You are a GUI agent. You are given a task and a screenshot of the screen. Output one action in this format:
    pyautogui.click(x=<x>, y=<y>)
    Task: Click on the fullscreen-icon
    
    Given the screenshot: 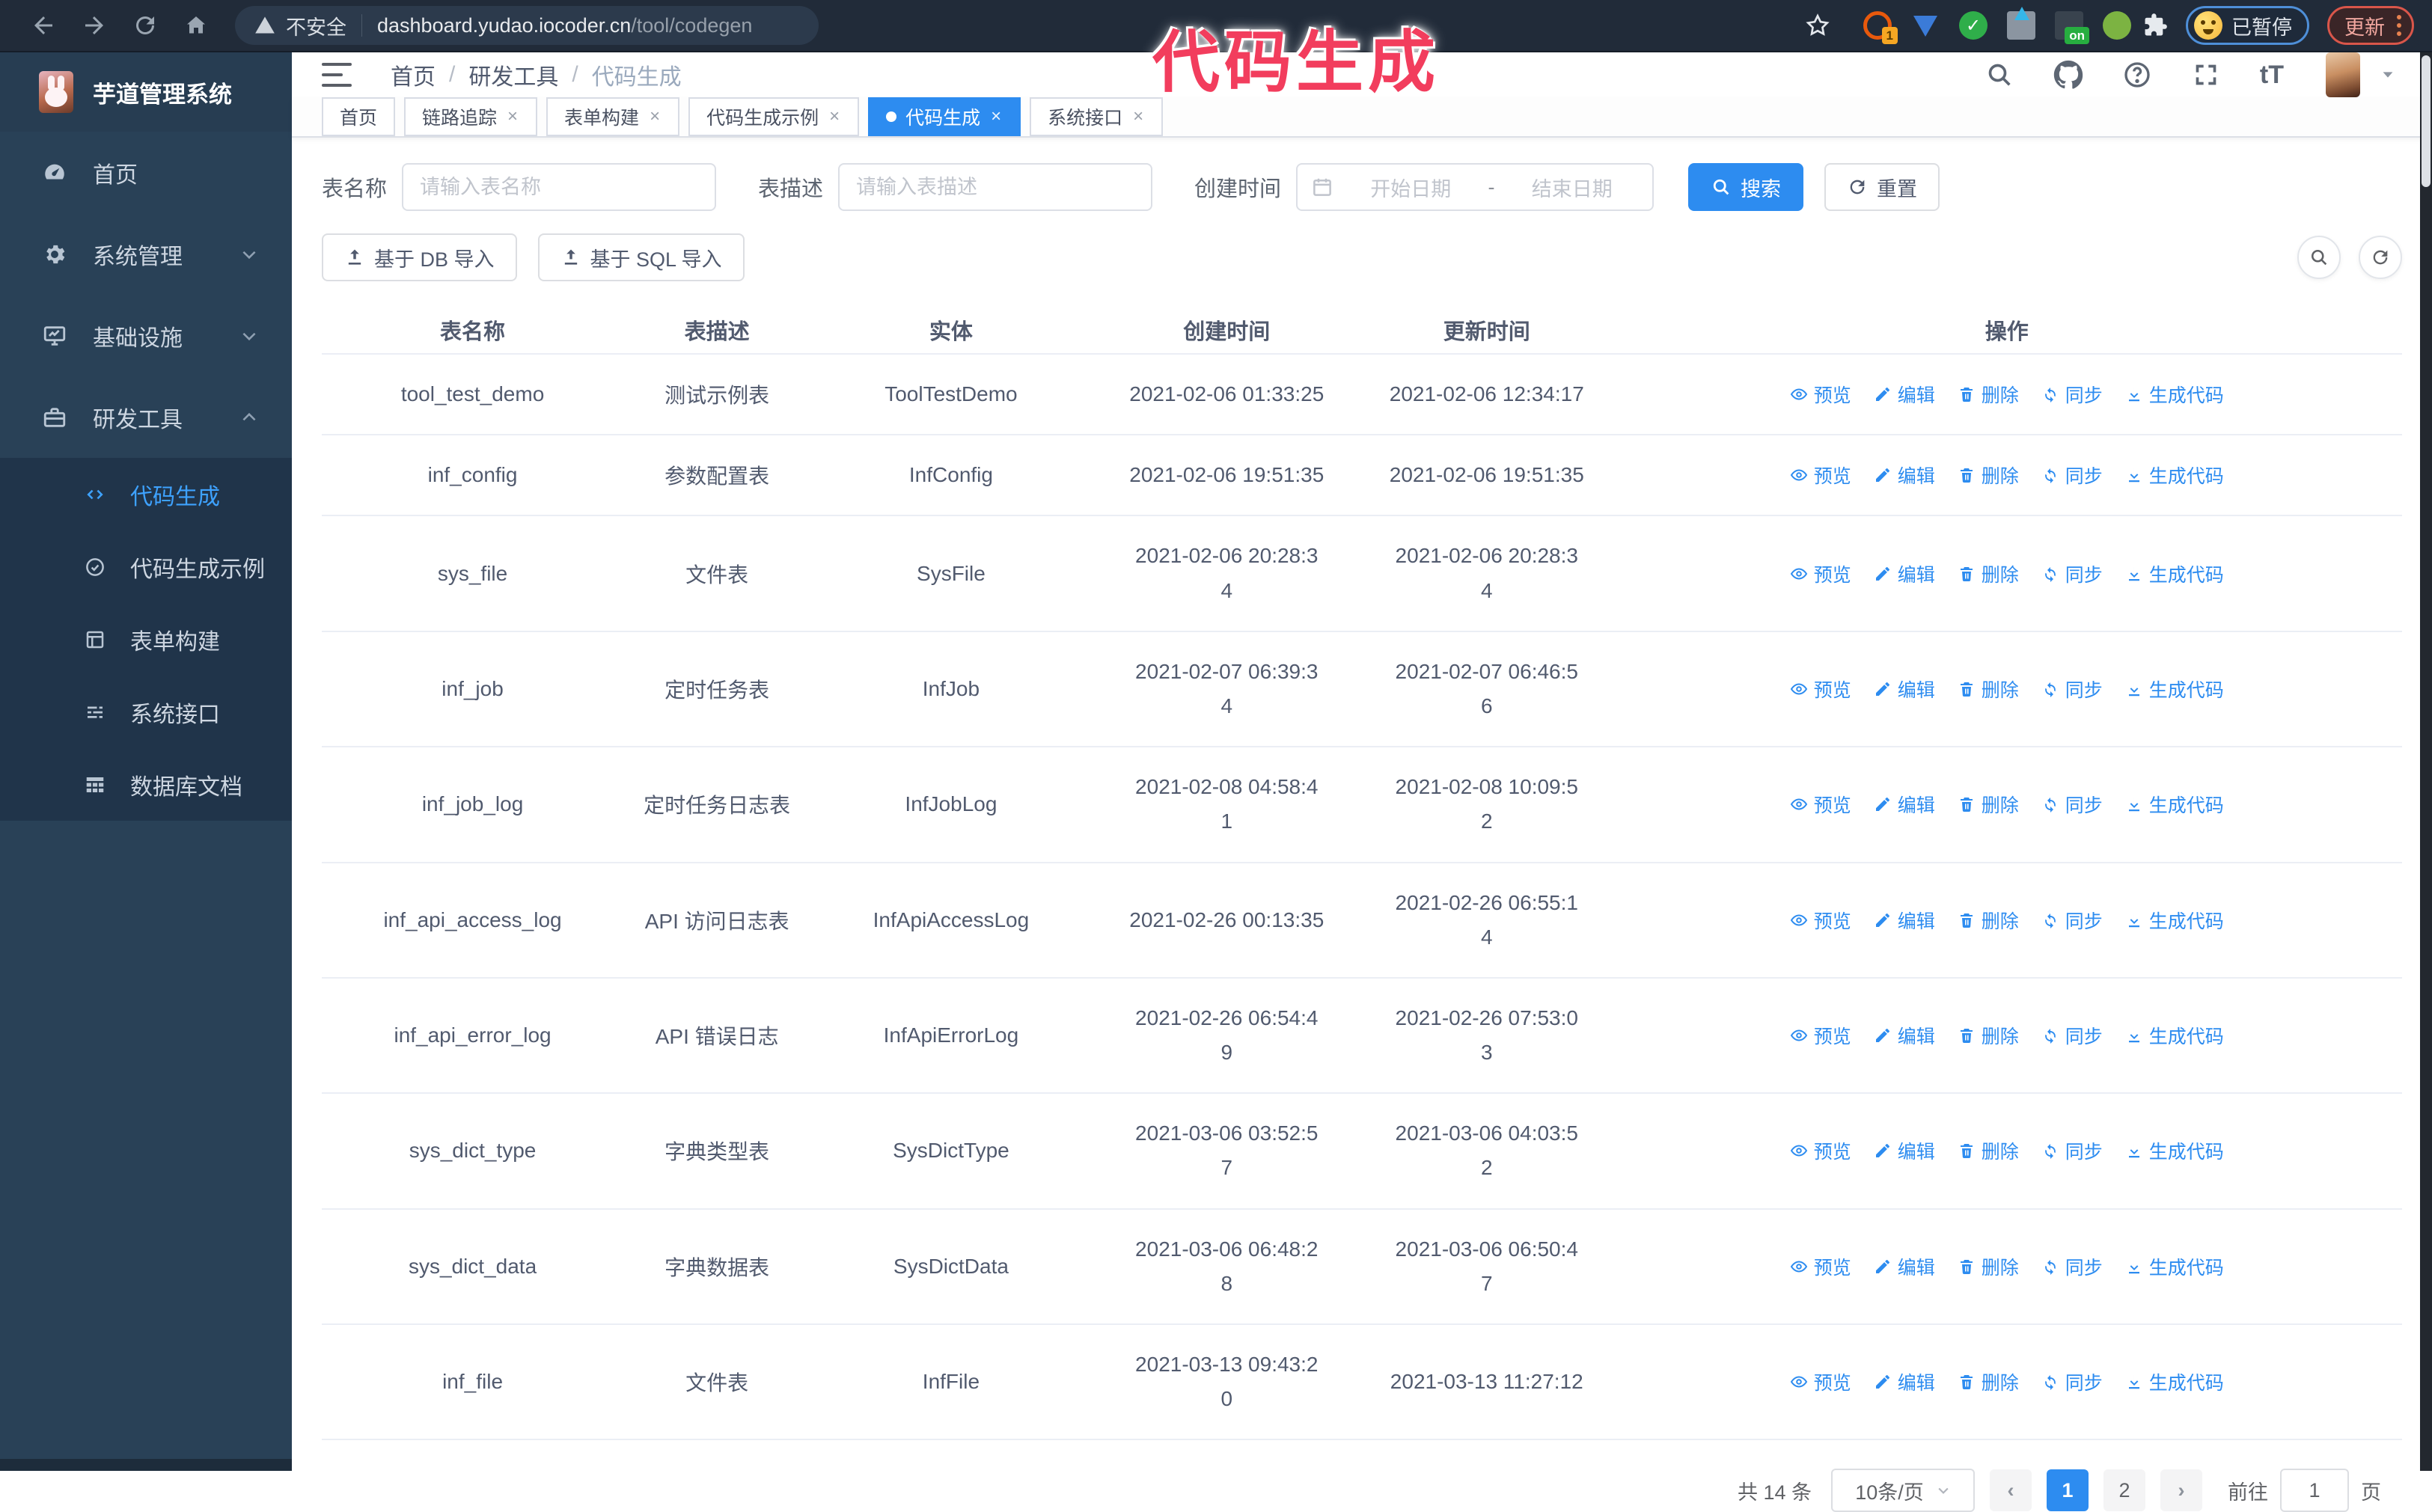 What is the action you would take?
    pyautogui.click(x=2206, y=75)
    